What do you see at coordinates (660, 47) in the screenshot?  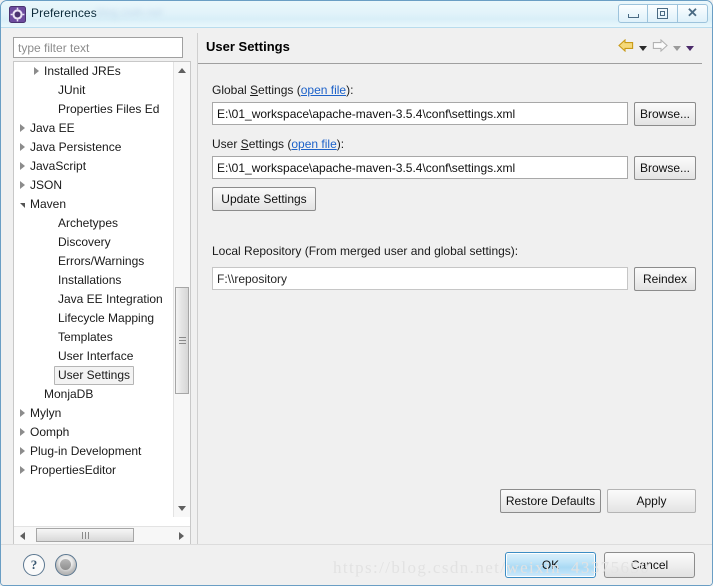 I see `forward-arrow-icon` at bounding box center [660, 47].